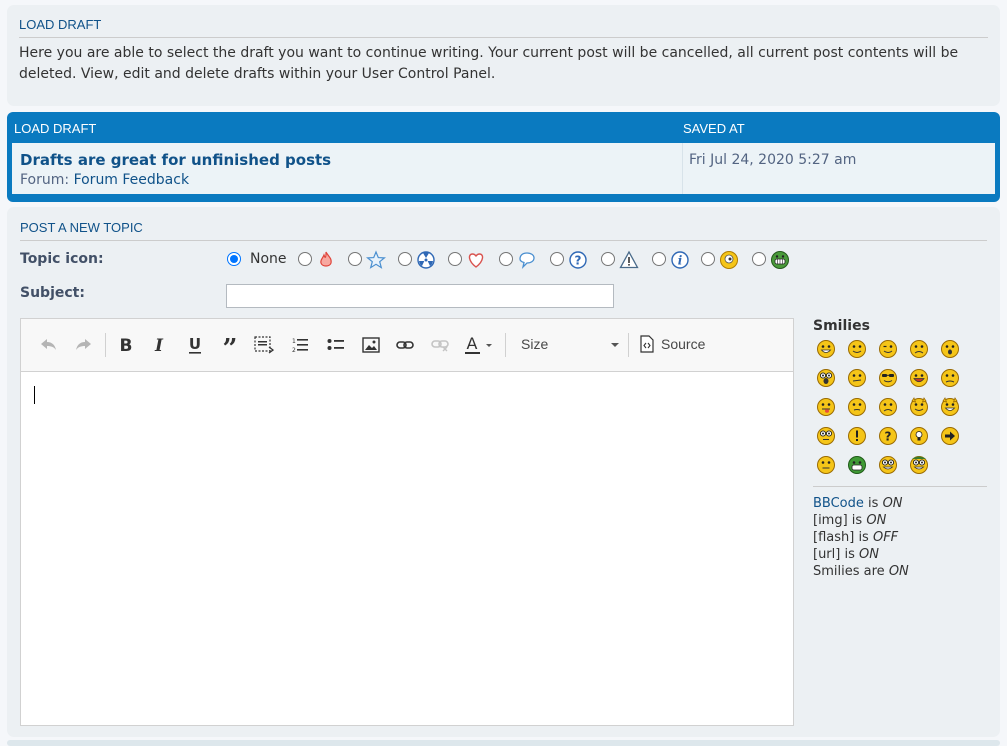 This screenshot has height=746, width=1007. I want to click on link-icon, so click(405, 345).